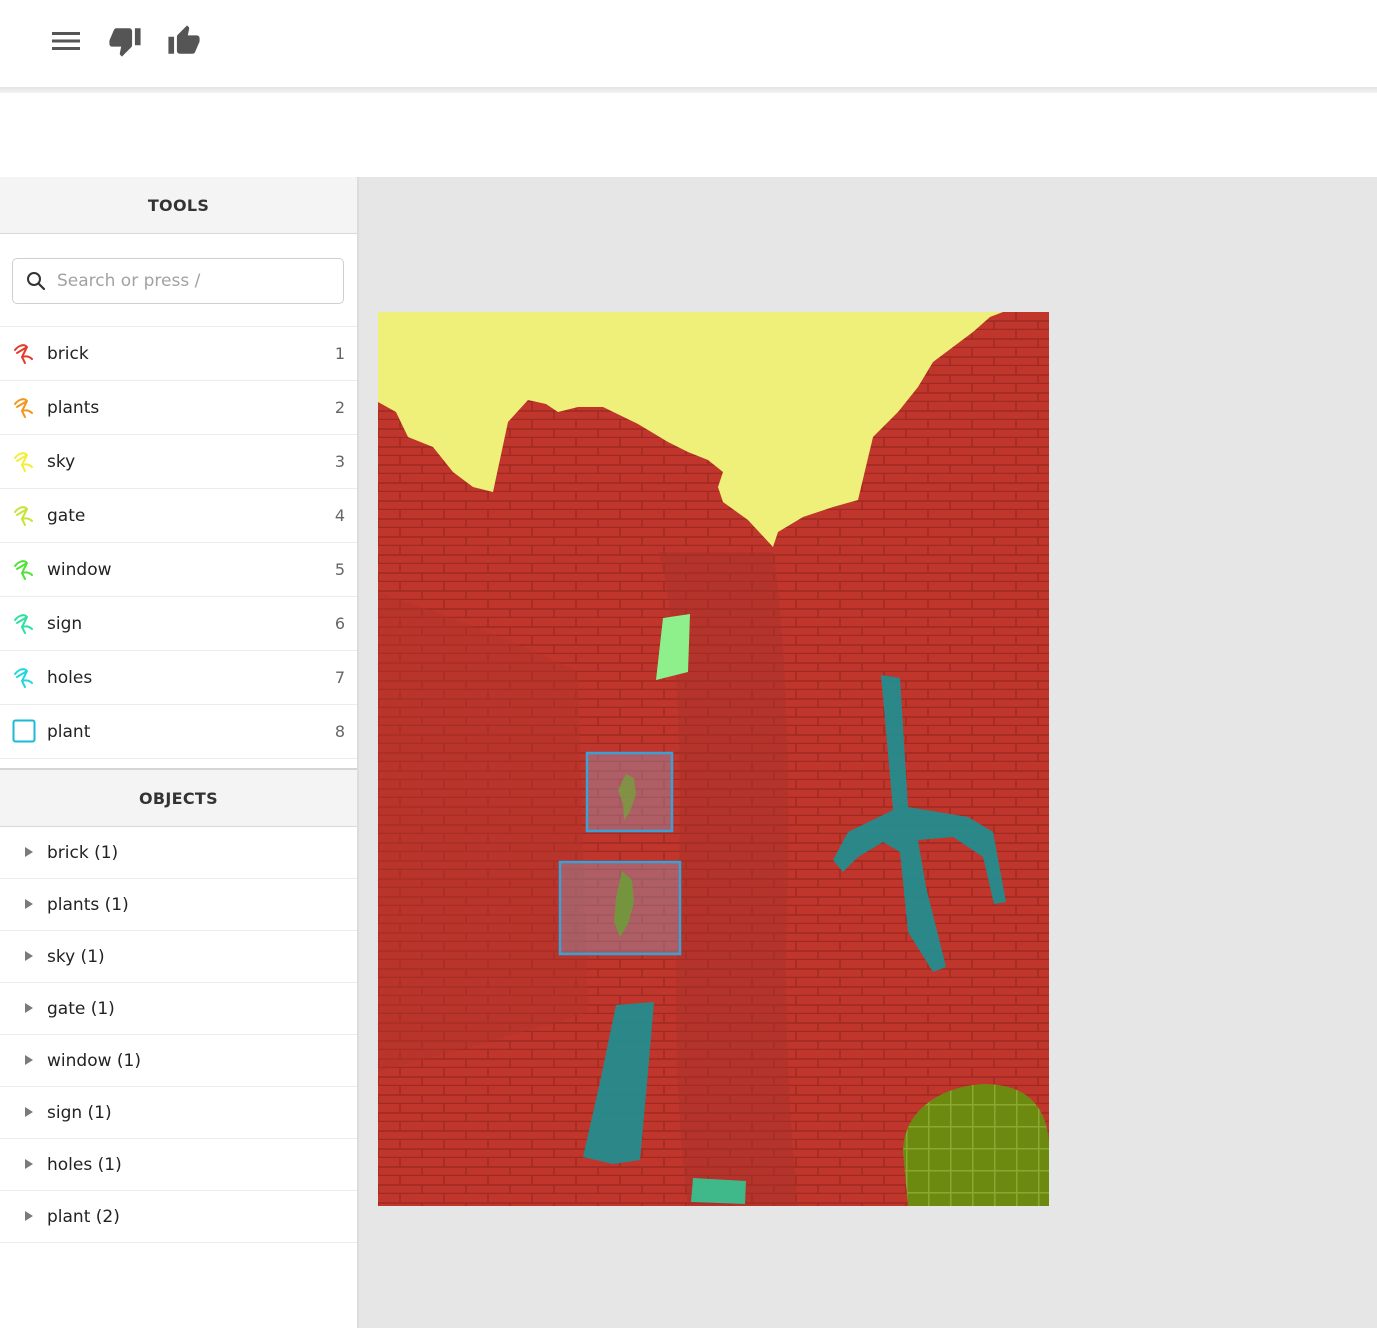 The image size is (1377, 1328). I want to click on tool-shortcut-key: 3, so click(339, 461).